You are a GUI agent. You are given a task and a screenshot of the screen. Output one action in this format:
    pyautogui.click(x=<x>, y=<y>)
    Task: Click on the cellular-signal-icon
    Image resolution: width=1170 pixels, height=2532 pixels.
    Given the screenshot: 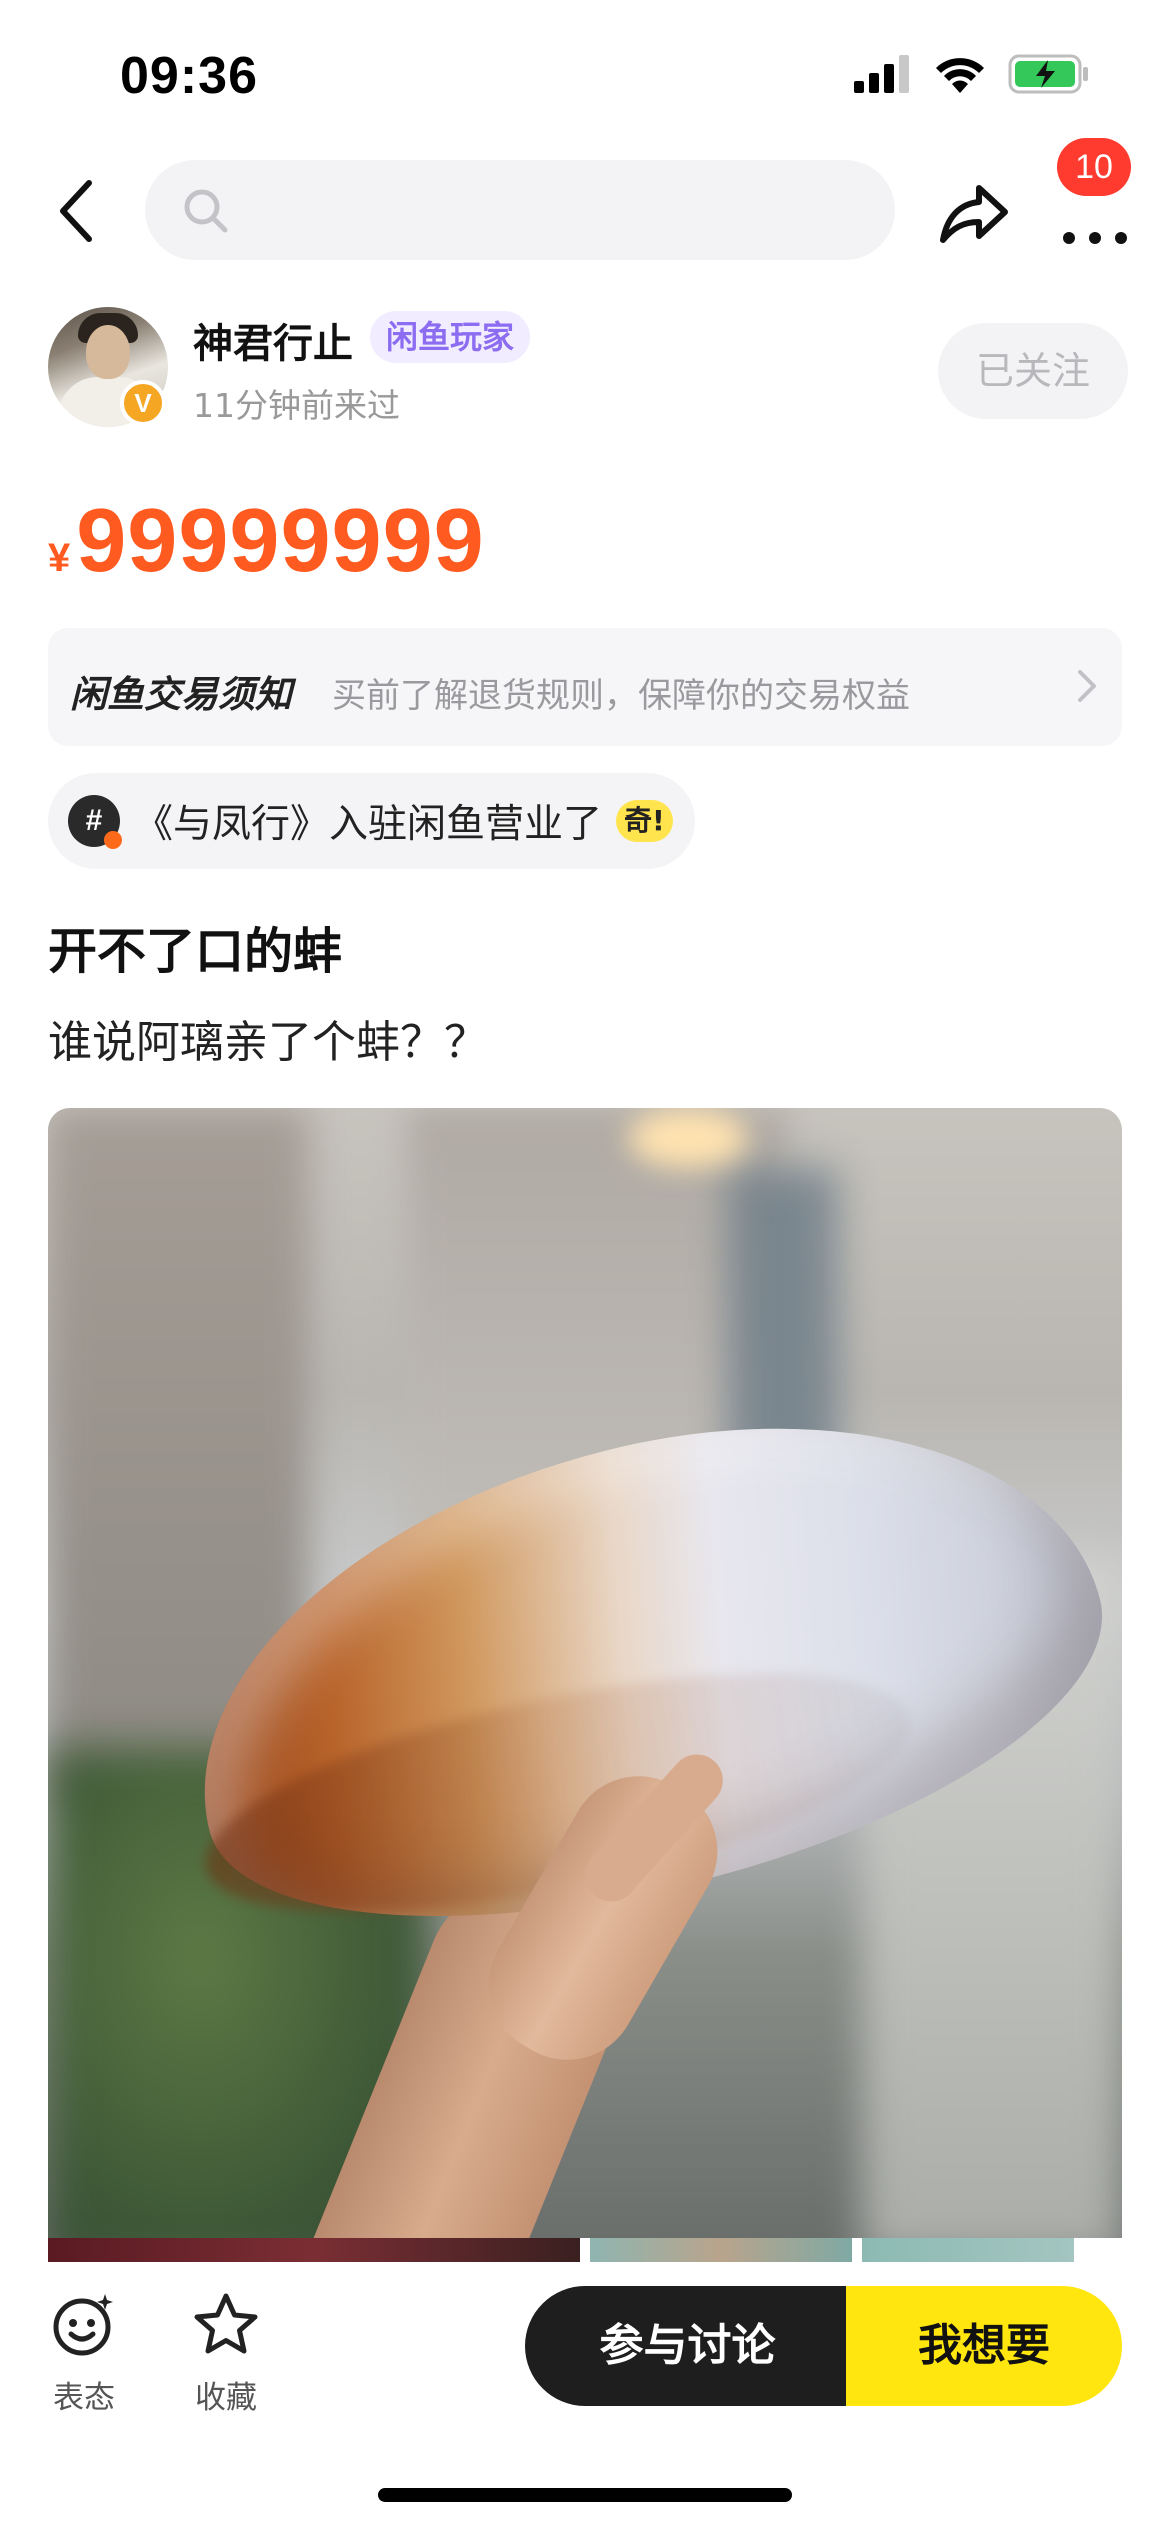 What is the action you would take?
    pyautogui.click(x=881, y=74)
    